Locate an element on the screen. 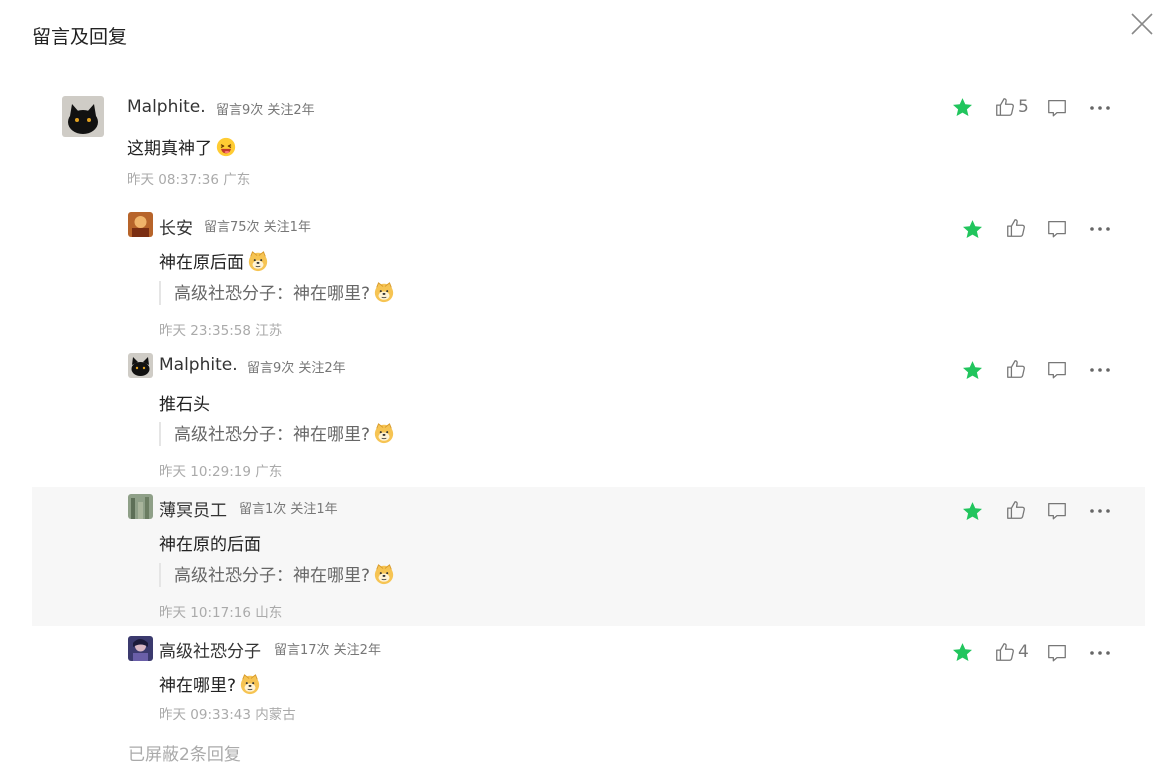  commenter-meta: 留言1次 关注1年 is located at coordinates (288, 509).